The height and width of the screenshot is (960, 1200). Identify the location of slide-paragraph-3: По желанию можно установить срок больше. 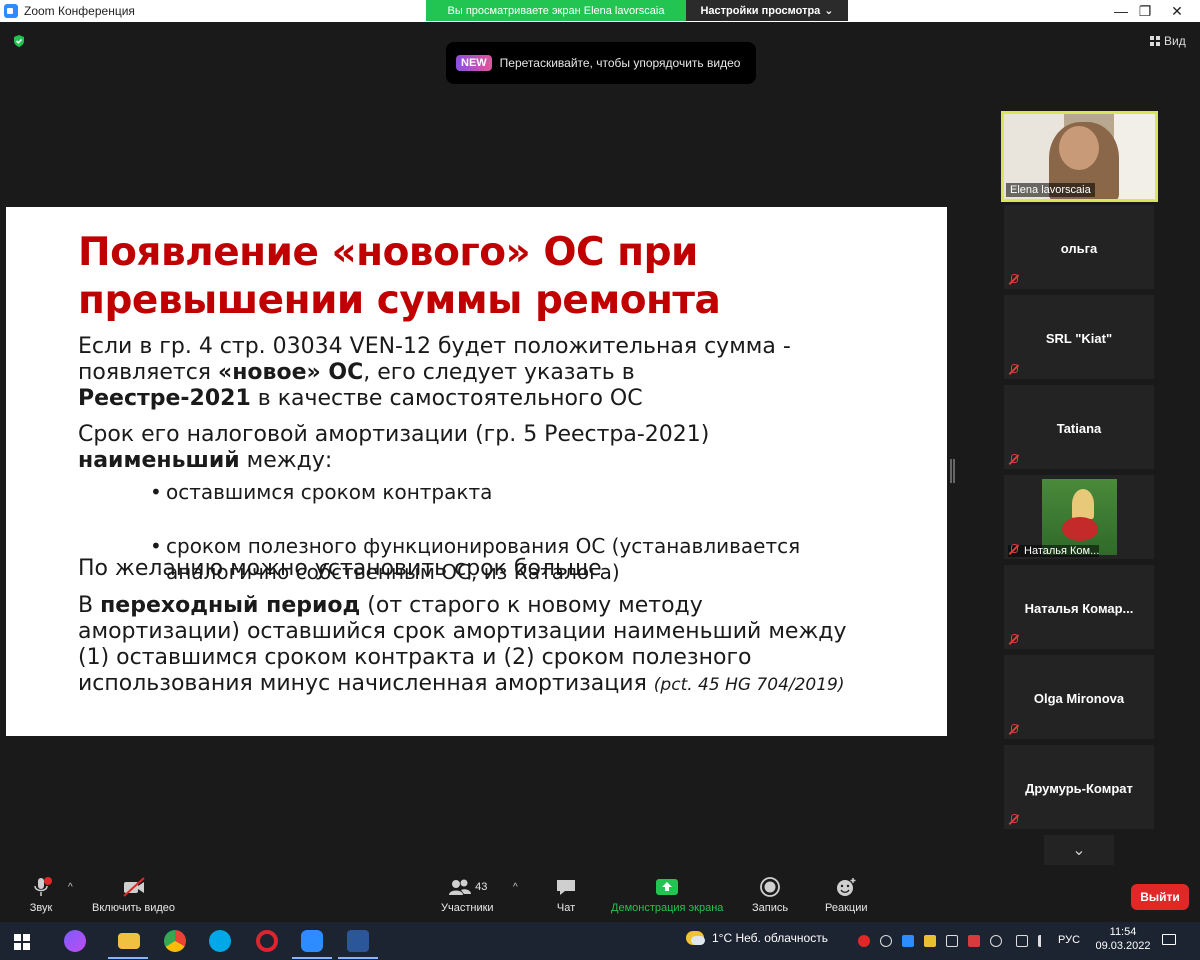
(340, 568).